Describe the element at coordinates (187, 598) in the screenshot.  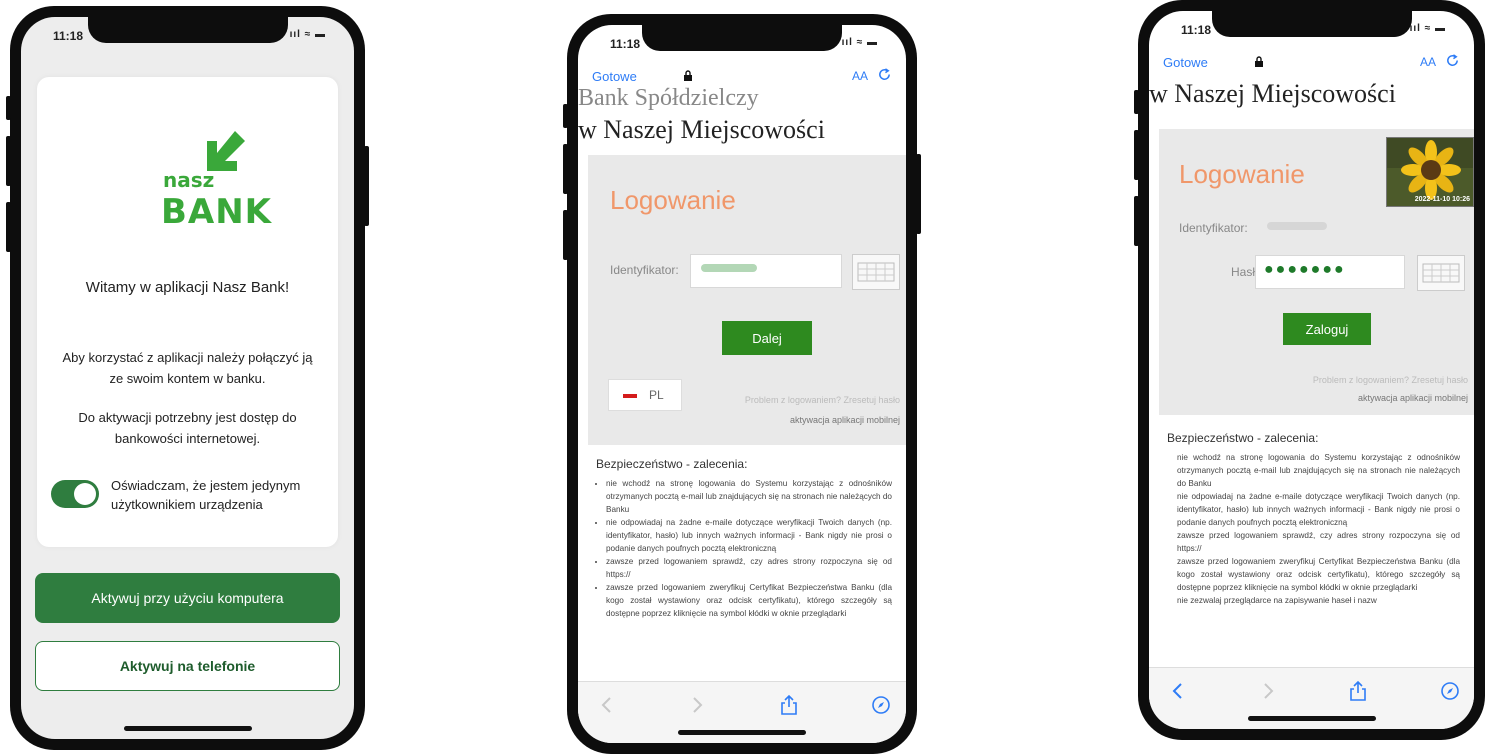
I see `activate-computer-button: Aktywuj przy użyciu komputera` at that location.